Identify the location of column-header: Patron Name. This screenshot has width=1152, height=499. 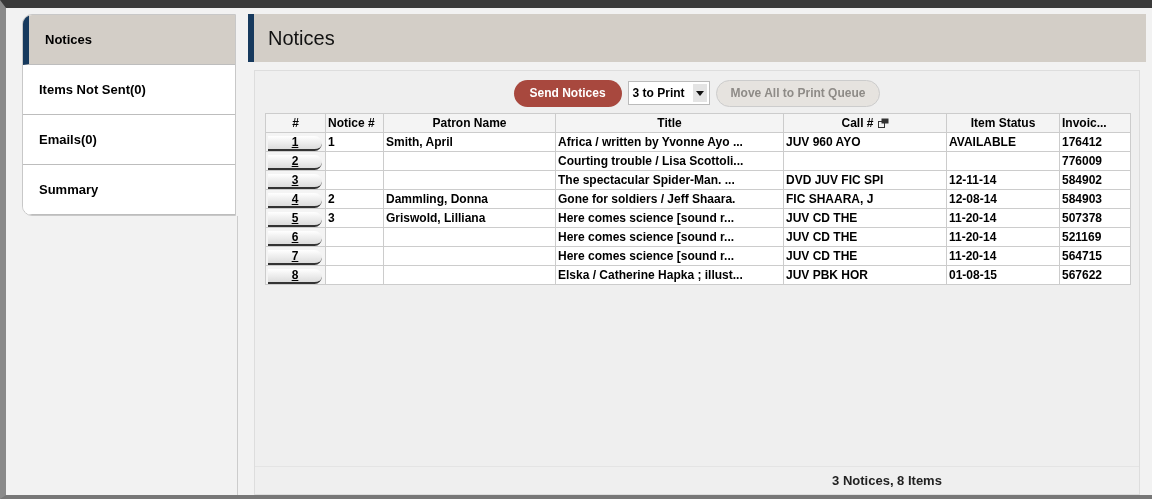
(469, 123).